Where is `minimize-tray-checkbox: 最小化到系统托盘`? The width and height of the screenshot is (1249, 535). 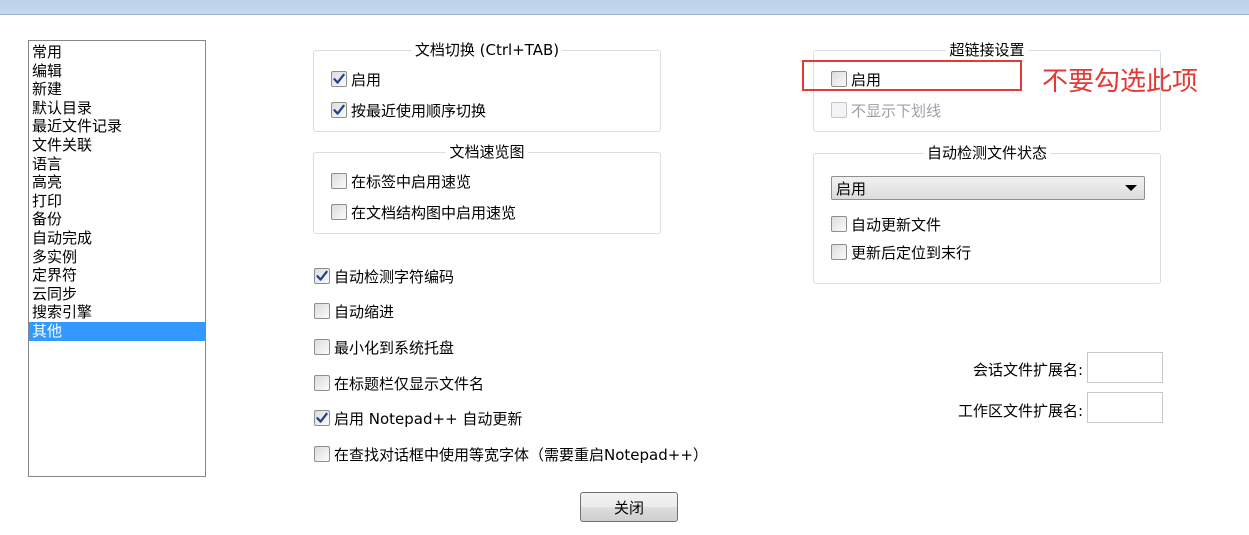
minimize-tray-checkbox: 最小化到系统托盘 is located at coordinates (384, 347).